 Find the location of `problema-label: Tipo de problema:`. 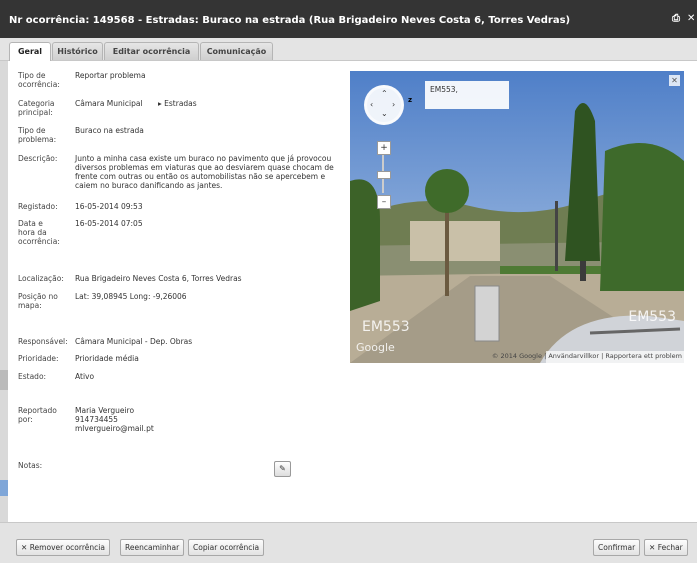

problema-label: Tipo de problema: is located at coordinates (37, 135).